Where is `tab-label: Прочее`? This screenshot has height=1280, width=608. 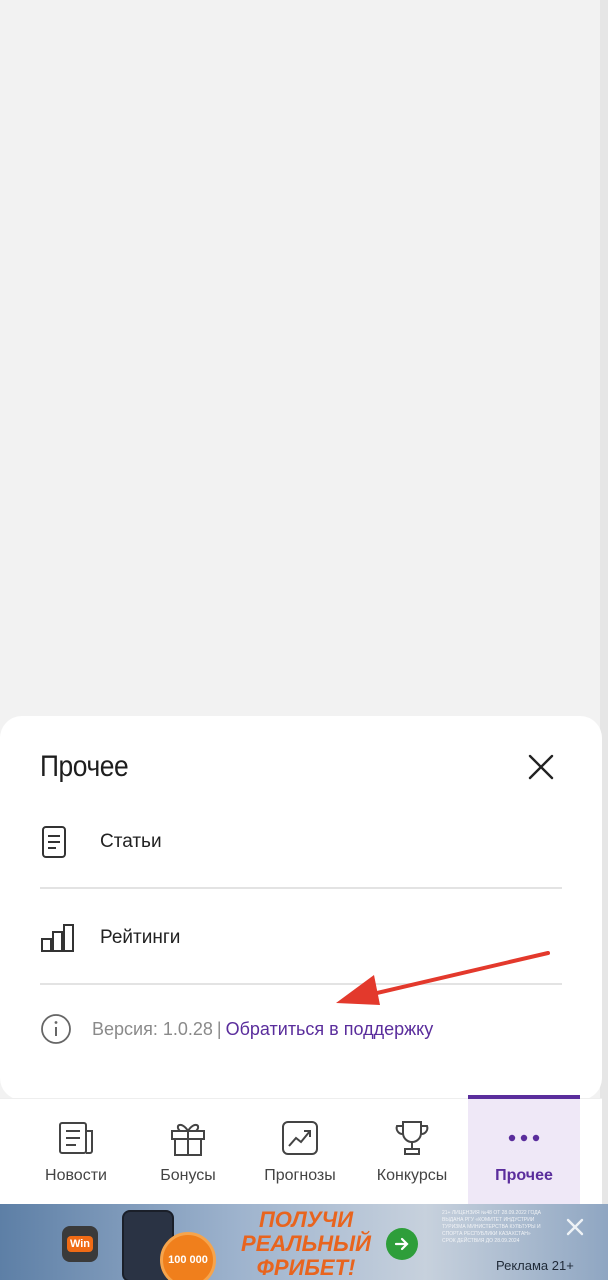 tab-label: Прочее is located at coordinates (524, 1175).